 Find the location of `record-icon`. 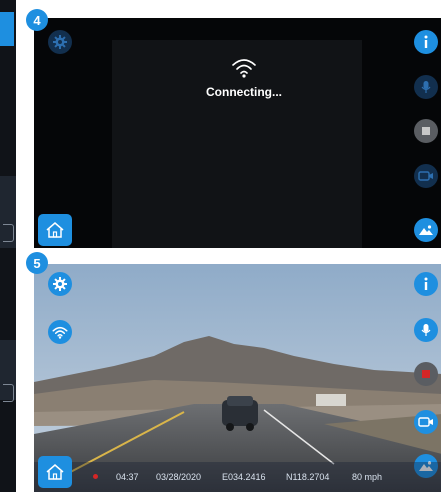

record-icon is located at coordinates (426, 374).